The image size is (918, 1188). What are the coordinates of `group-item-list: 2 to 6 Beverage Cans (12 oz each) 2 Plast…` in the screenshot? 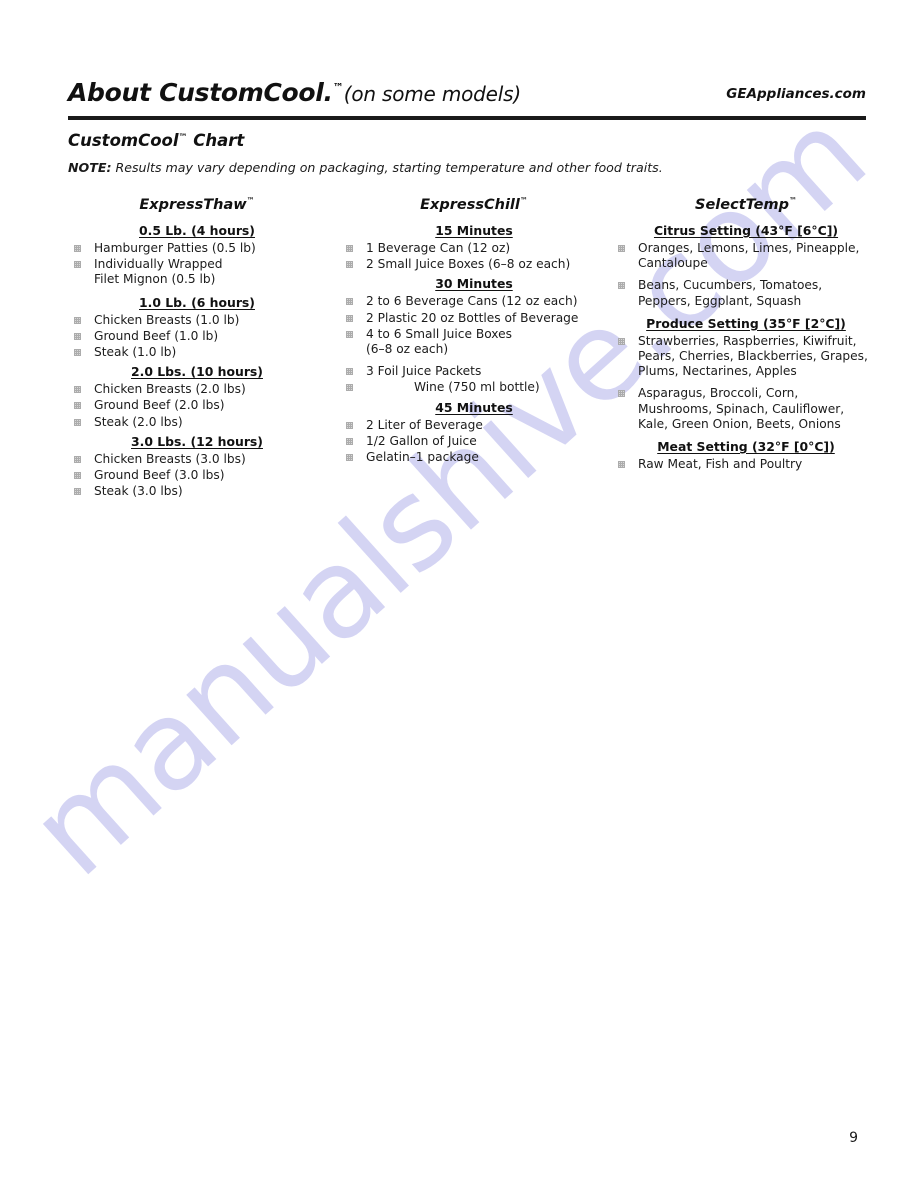 It's located at (474, 344).